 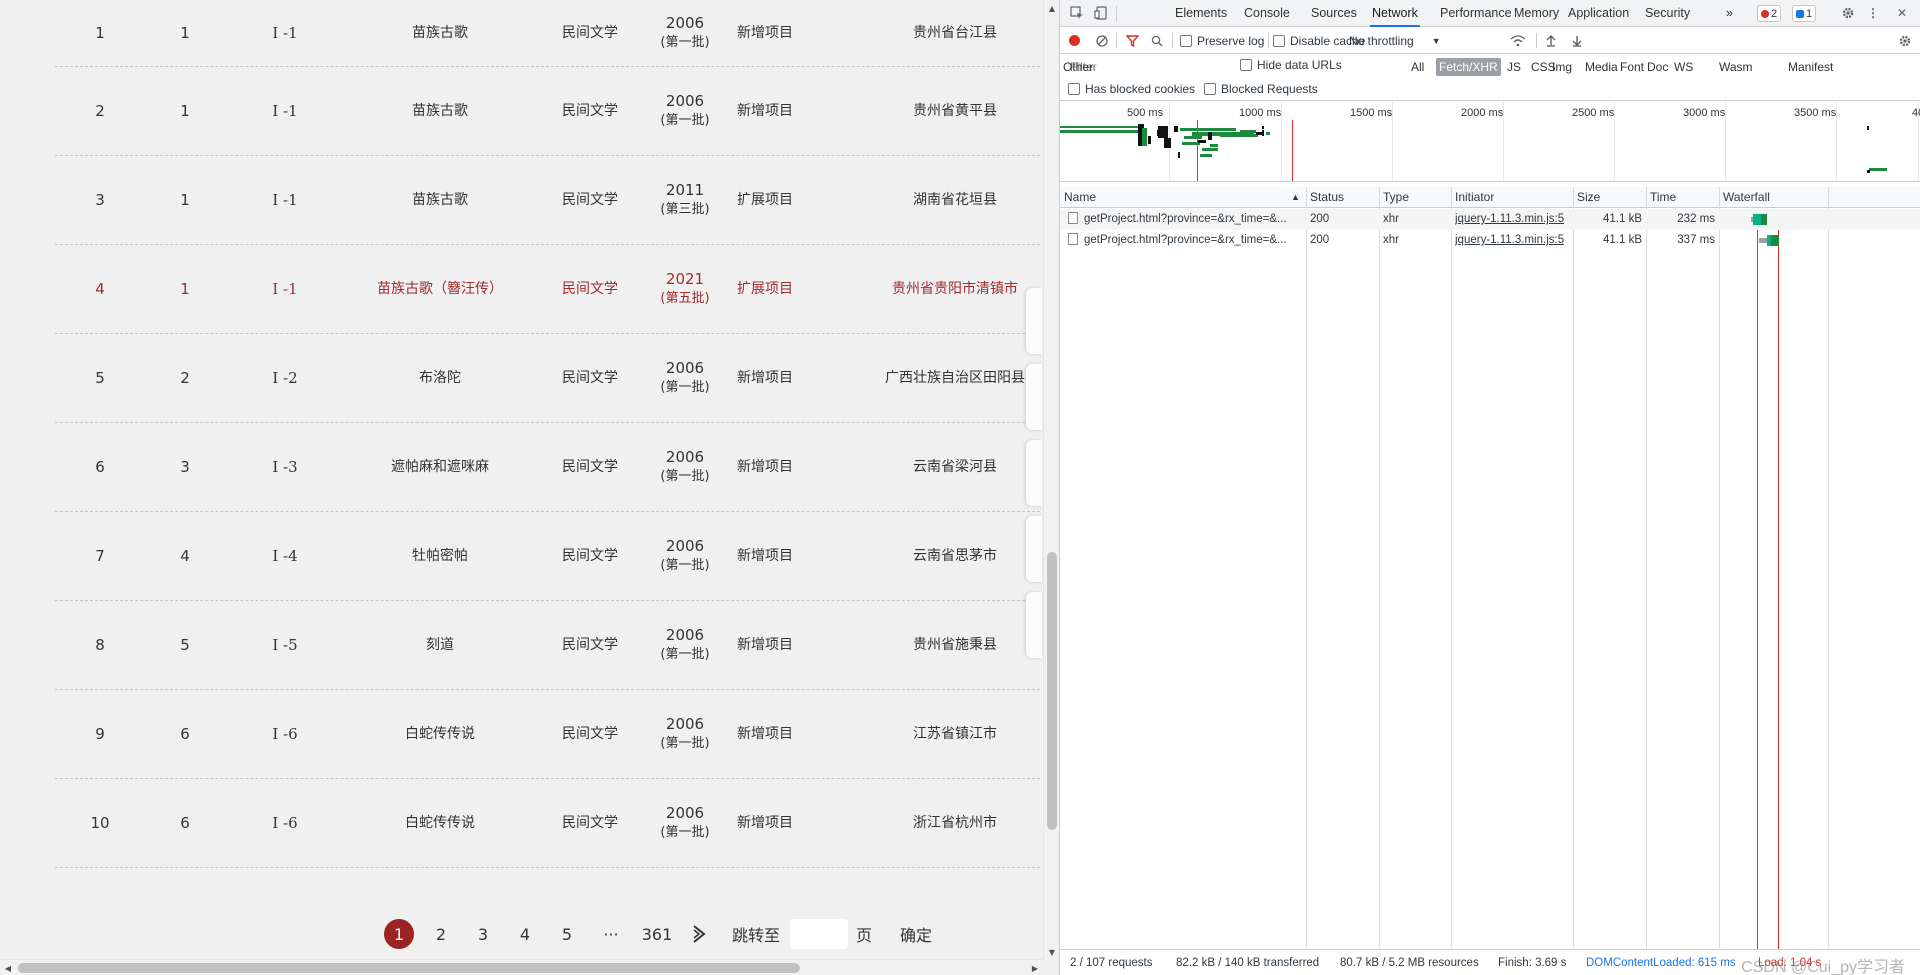 I want to click on scroll-right-icon: ▶, so click(x=1035, y=967).